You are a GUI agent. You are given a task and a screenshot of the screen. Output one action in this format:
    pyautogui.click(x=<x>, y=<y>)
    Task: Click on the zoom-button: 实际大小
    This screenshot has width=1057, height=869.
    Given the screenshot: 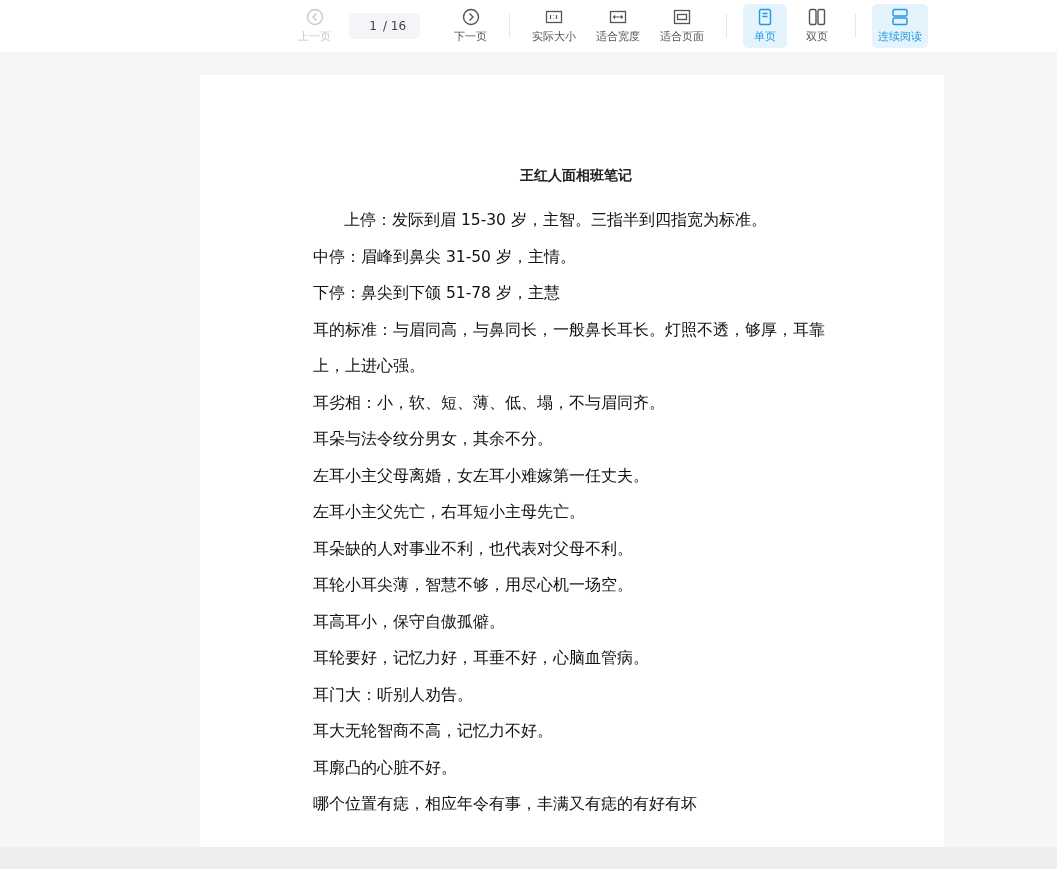 What is the action you would take?
    pyautogui.click(x=554, y=26)
    